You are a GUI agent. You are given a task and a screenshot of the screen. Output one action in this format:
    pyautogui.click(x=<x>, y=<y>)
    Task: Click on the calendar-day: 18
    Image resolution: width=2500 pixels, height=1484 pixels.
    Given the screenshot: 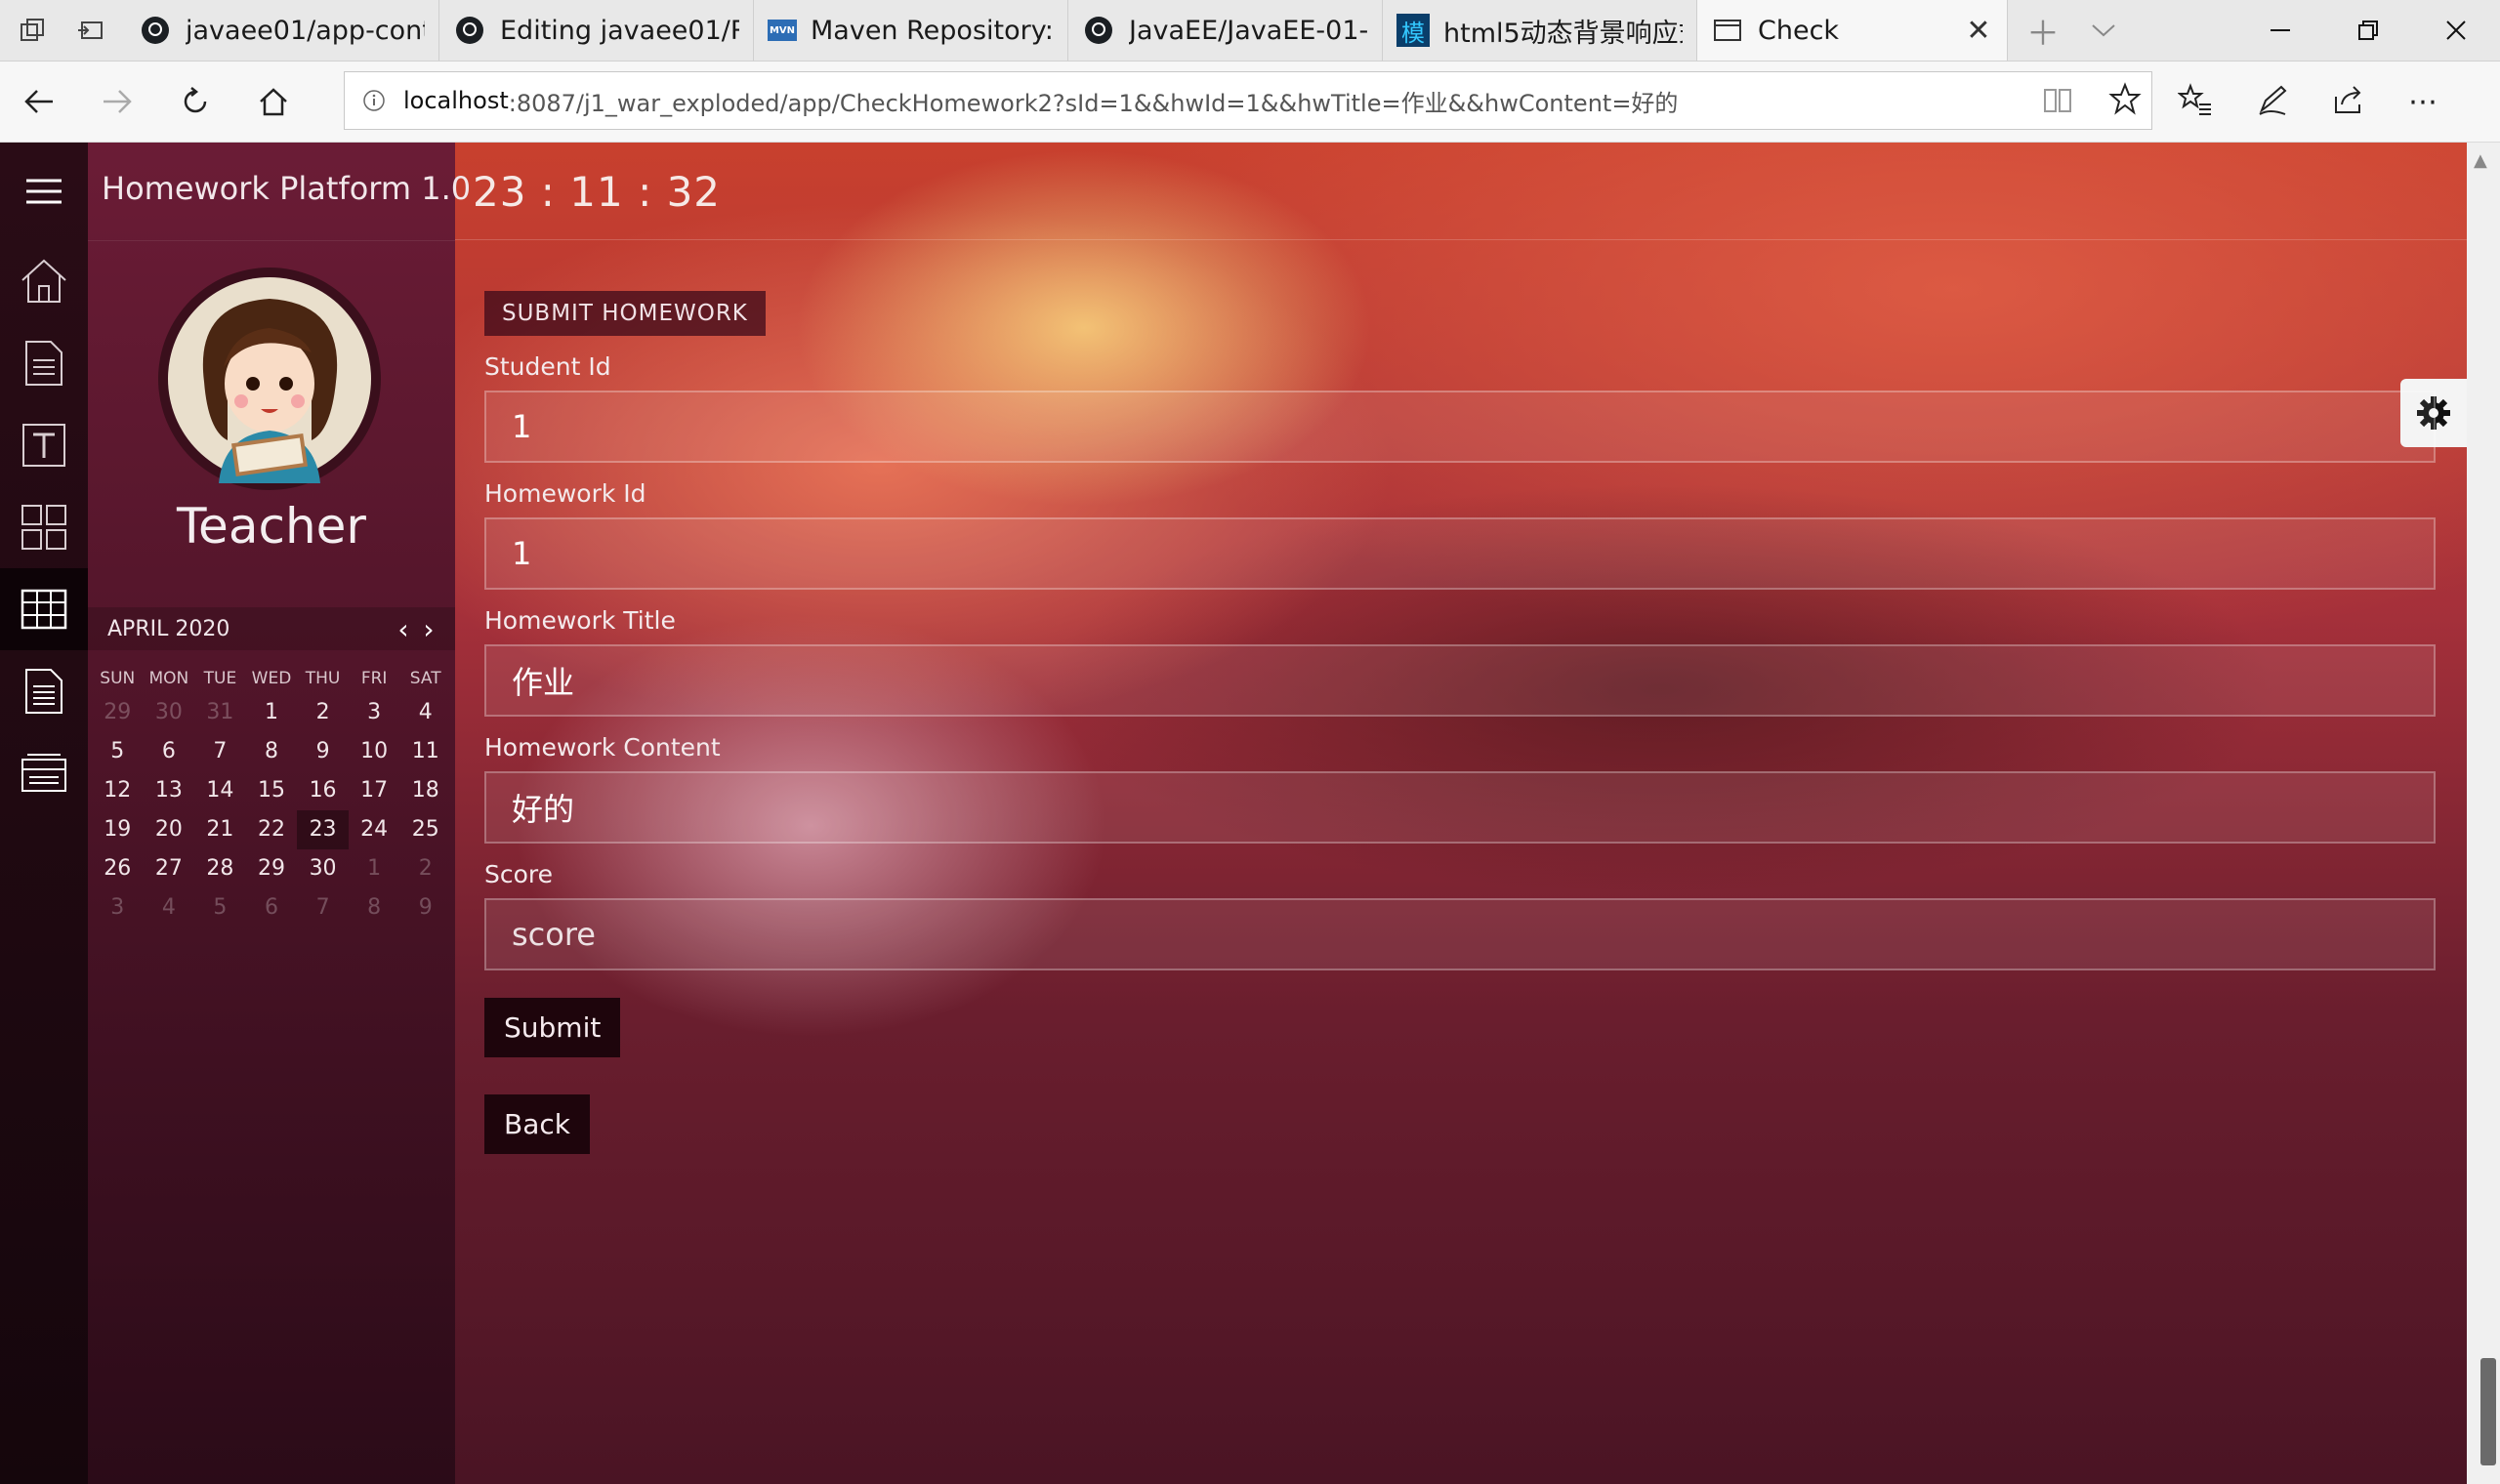 What is the action you would take?
    pyautogui.click(x=425, y=791)
    